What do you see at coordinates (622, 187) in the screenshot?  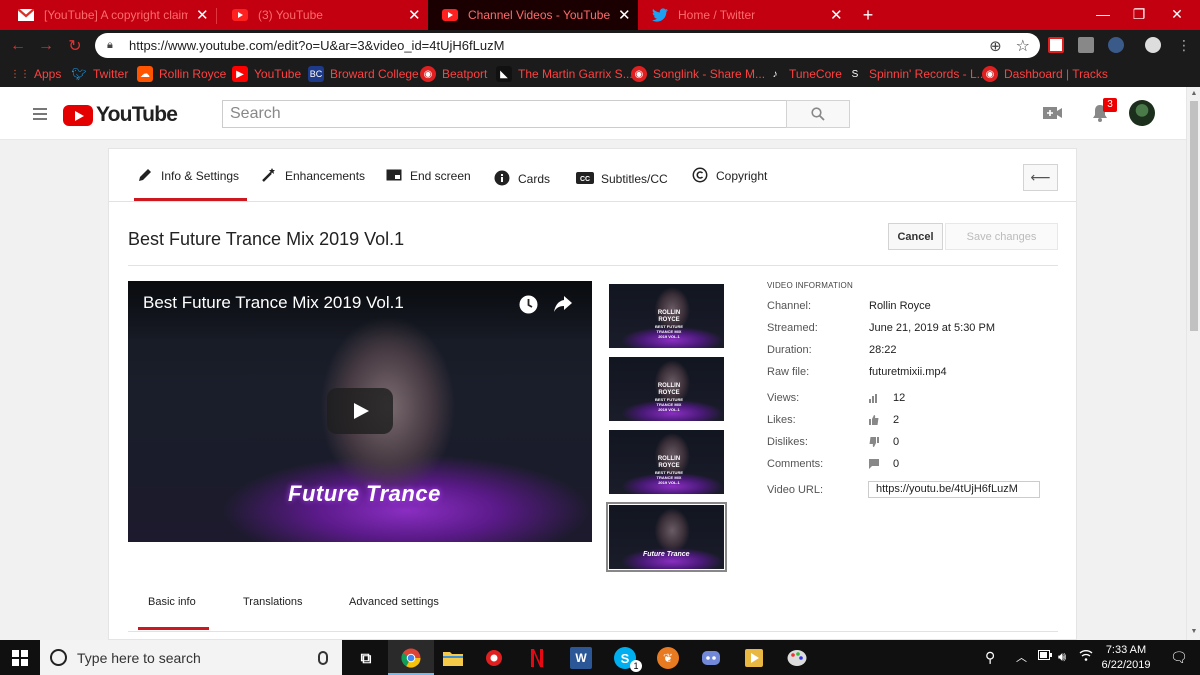 I see `tab-subtitles-cc: CC Subtitles/CC` at bounding box center [622, 187].